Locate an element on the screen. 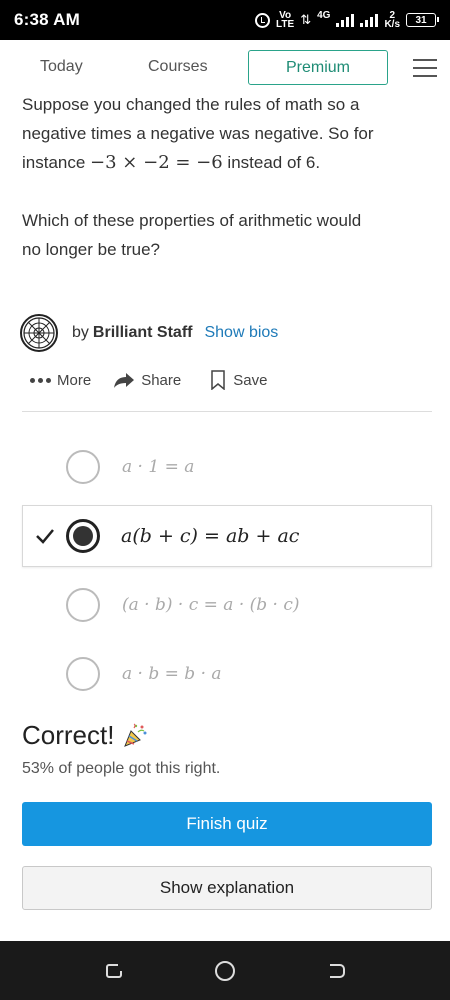 This screenshot has height=1000, width=450. volte-indicator: Vo LTE is located at coordinates (285, 20).